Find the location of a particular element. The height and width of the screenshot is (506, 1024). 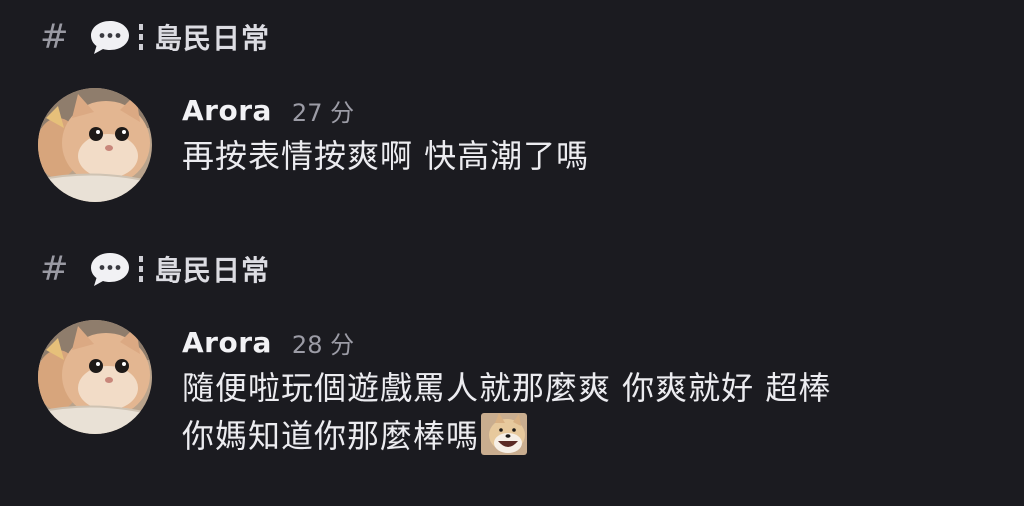

timestamp: 27 分 is located at coordinates (323, 112).